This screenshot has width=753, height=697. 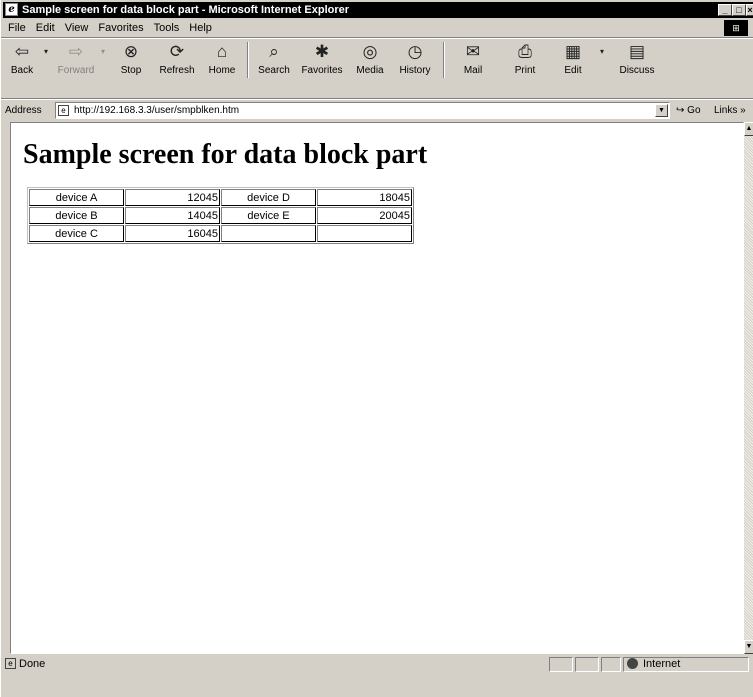 What do you see at coordinates (17, 28) in the screenshot?
I see `menu-file: File` at bounding box center [17, 28].